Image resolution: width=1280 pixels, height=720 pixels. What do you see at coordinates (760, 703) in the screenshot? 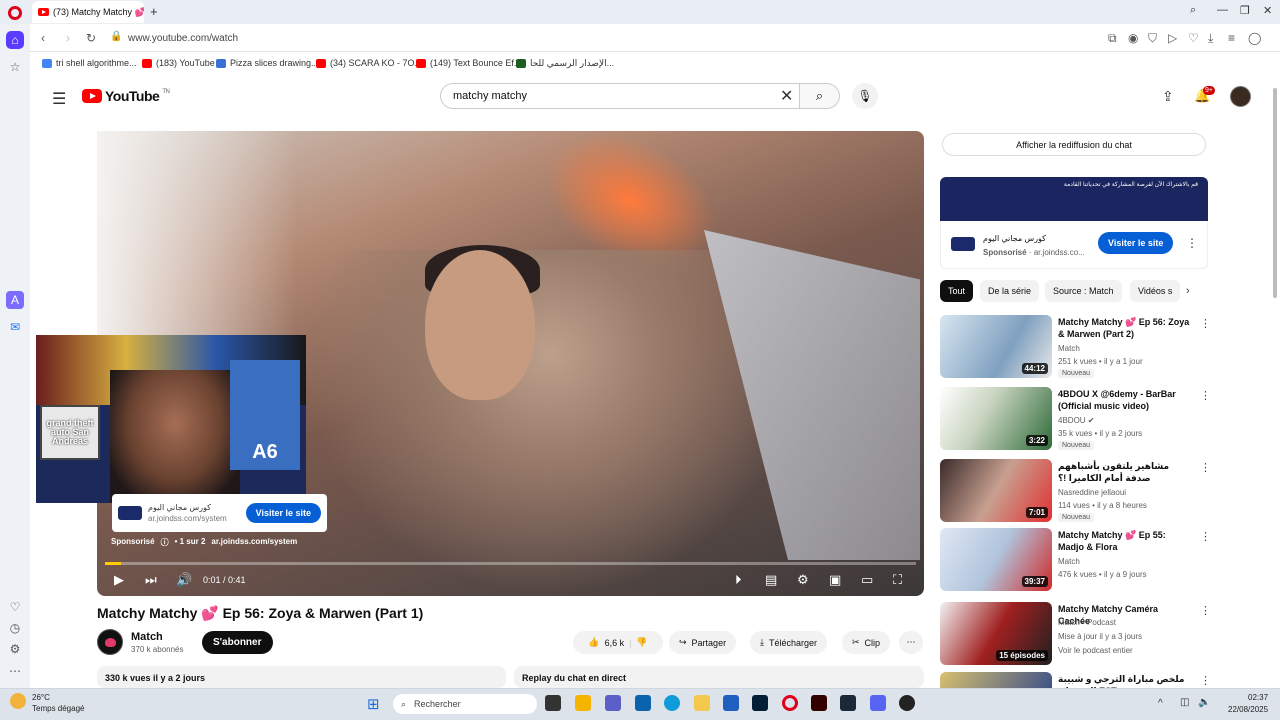
I see `photoshop-icon` at bounding box center [760, 703].